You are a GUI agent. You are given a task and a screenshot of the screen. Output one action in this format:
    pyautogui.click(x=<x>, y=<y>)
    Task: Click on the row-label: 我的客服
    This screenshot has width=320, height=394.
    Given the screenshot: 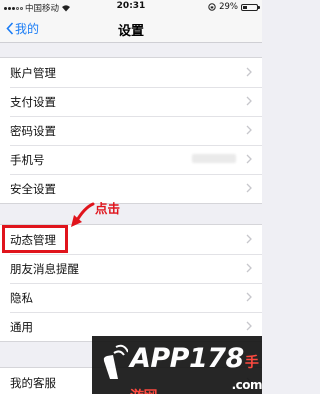 What is the action you would take?
    pyautogui.click(x=33, y=382)
    